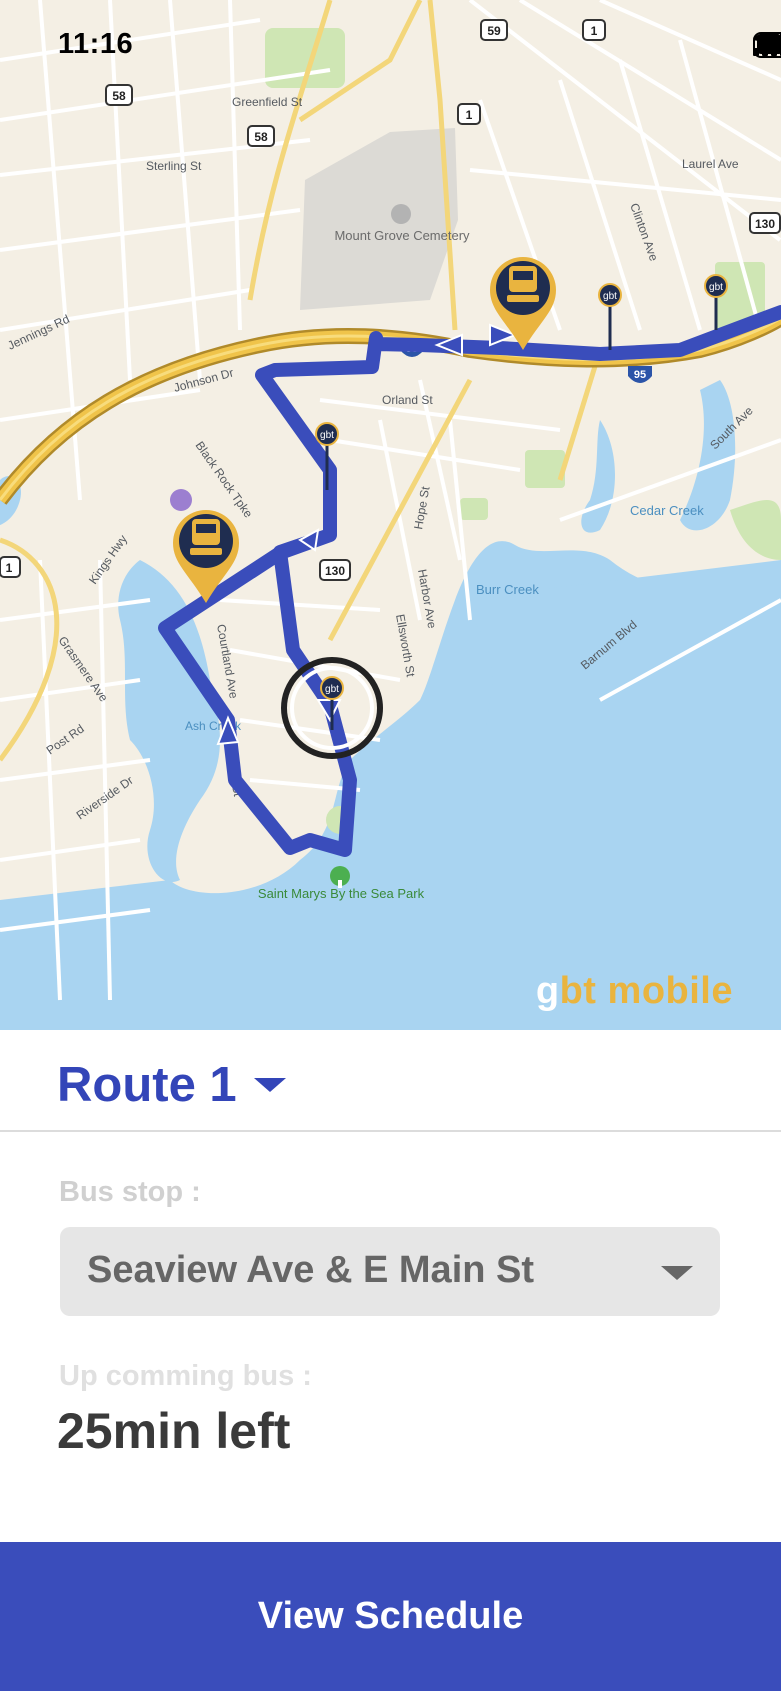 The image size is (781, 1691). I want to click on street-label-laurel: Laurel Ave, so click(710, 164).